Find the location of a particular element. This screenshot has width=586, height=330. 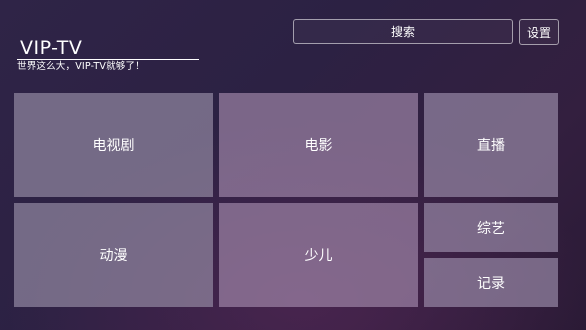

category-tile-movie: 电影 is located at coordinates (318, 145).